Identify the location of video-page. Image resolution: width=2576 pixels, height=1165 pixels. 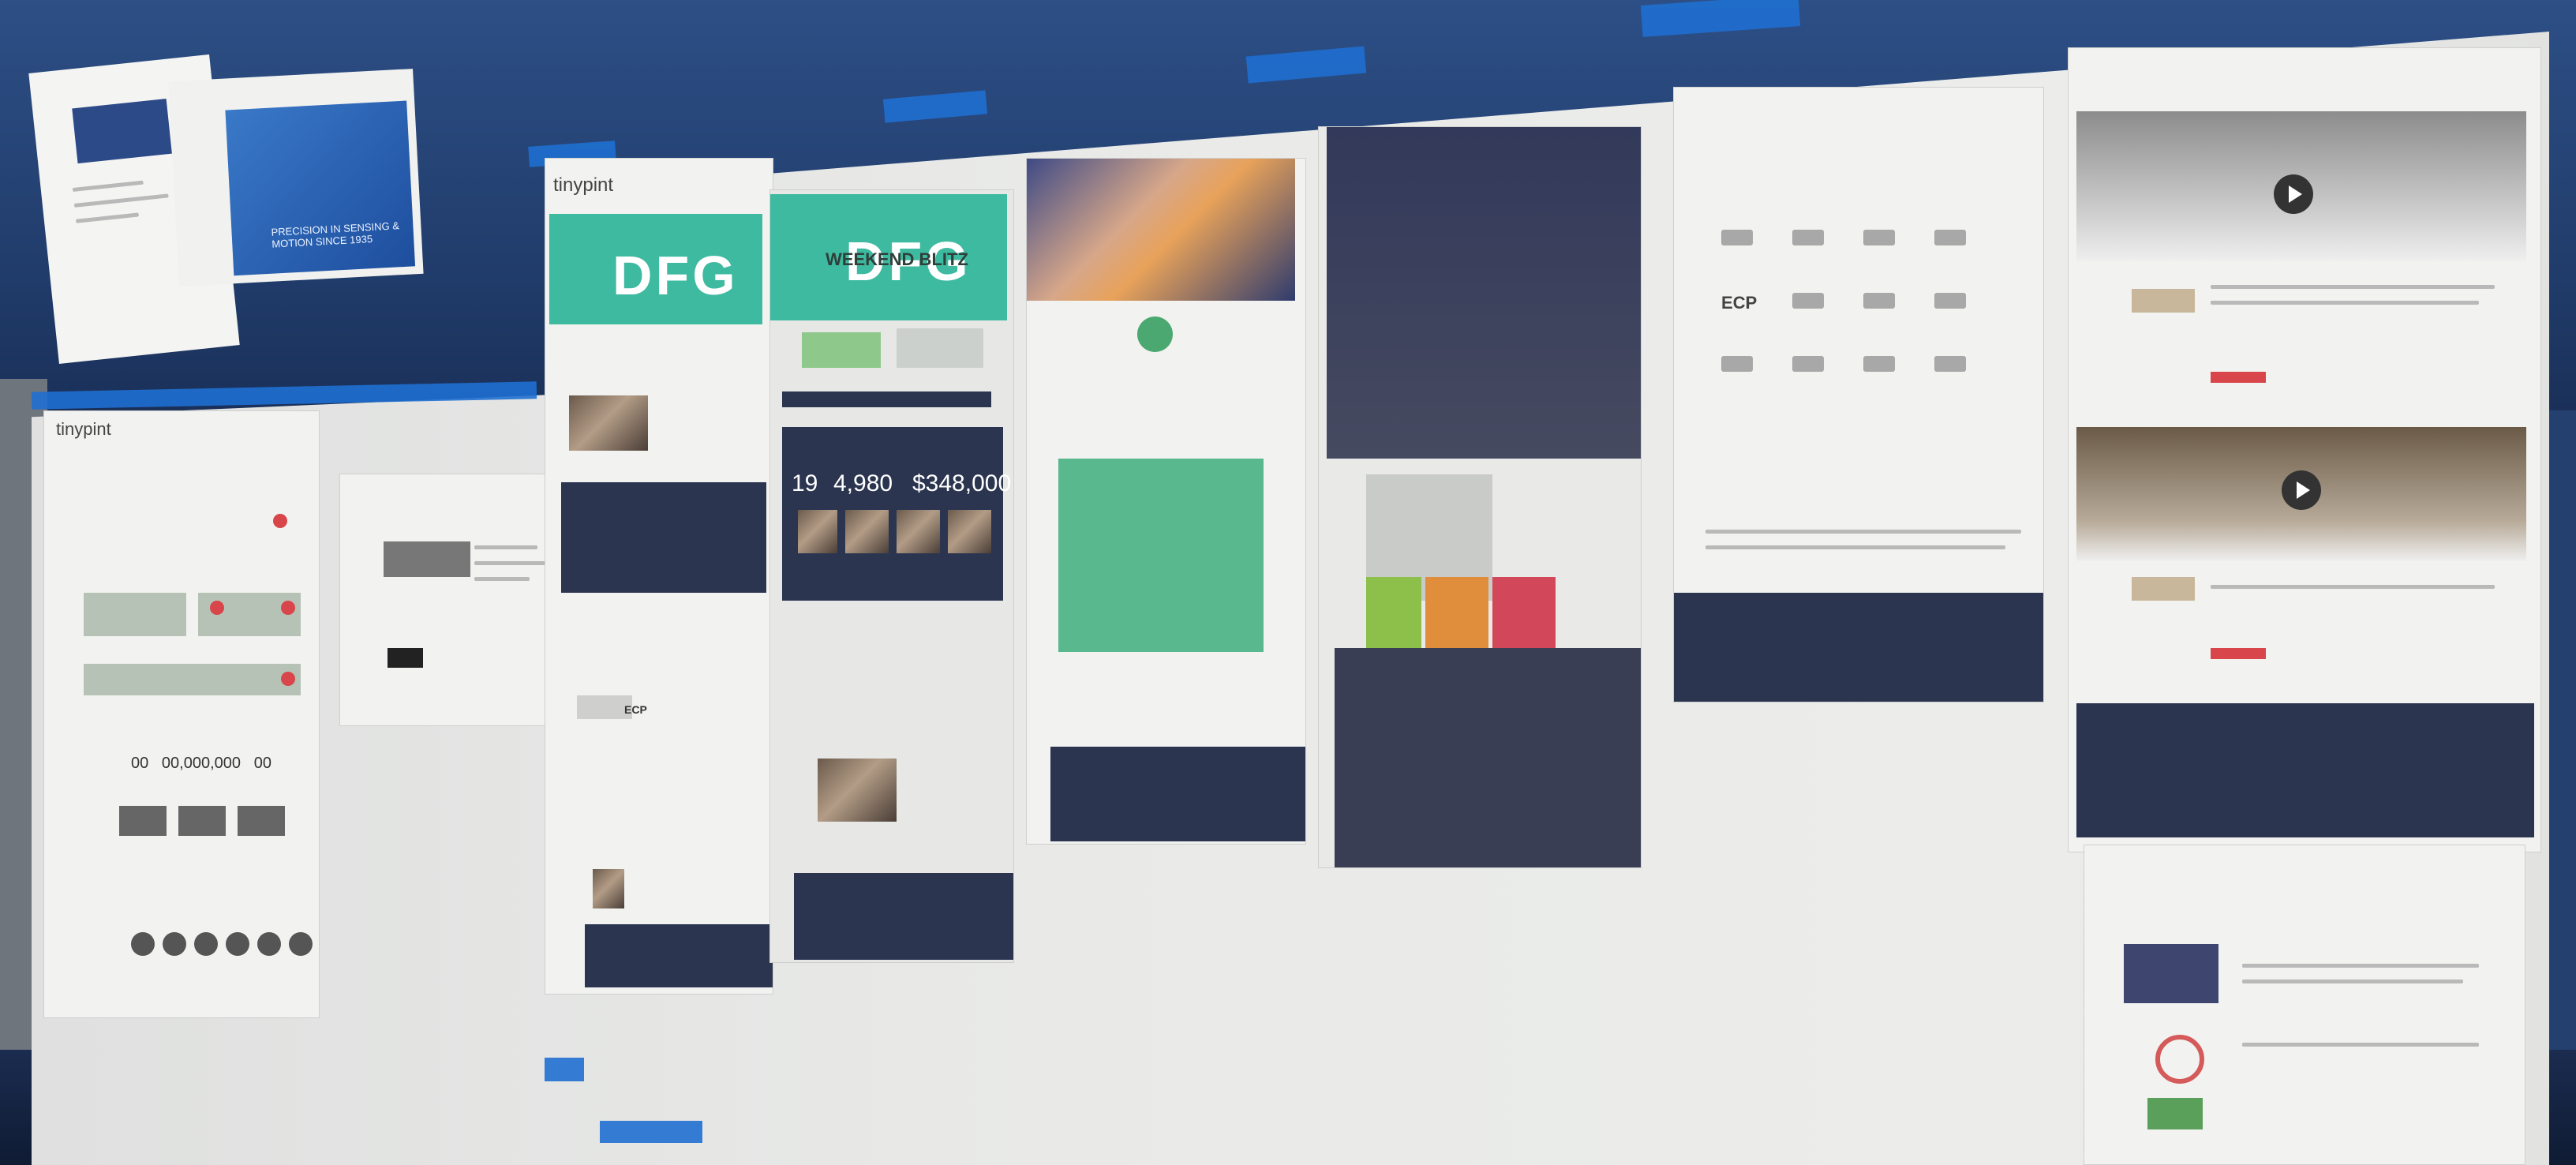
(2304, 450).